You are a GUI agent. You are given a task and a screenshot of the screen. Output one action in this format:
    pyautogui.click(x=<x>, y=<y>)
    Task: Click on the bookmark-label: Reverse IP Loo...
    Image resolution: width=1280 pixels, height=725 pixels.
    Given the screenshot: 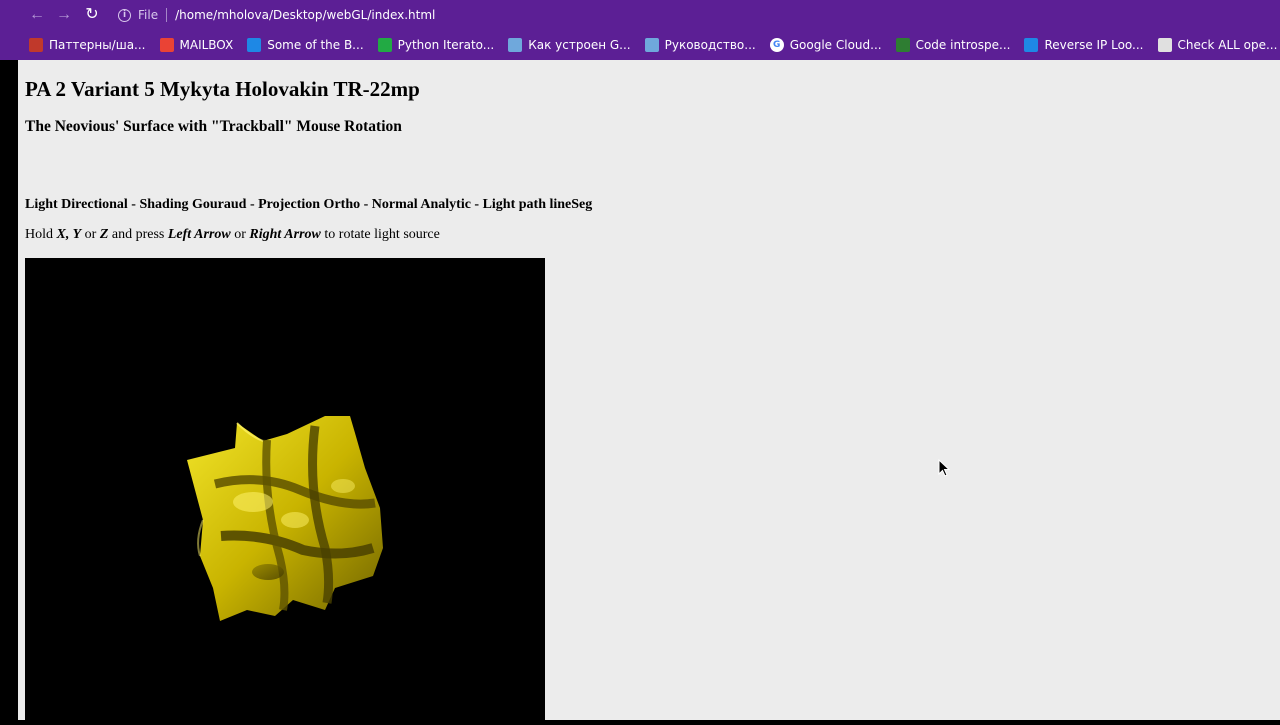 What is the action you would take?
    pyautogui.click(x=1094, y=45)
    